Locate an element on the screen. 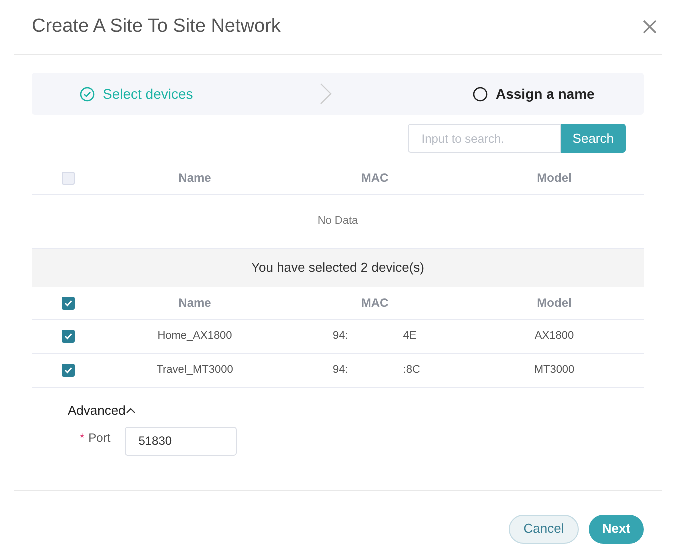 The width and height of the screenshot is (676, 560). cancel-button: Cancel is located at coordinates (544, 529).